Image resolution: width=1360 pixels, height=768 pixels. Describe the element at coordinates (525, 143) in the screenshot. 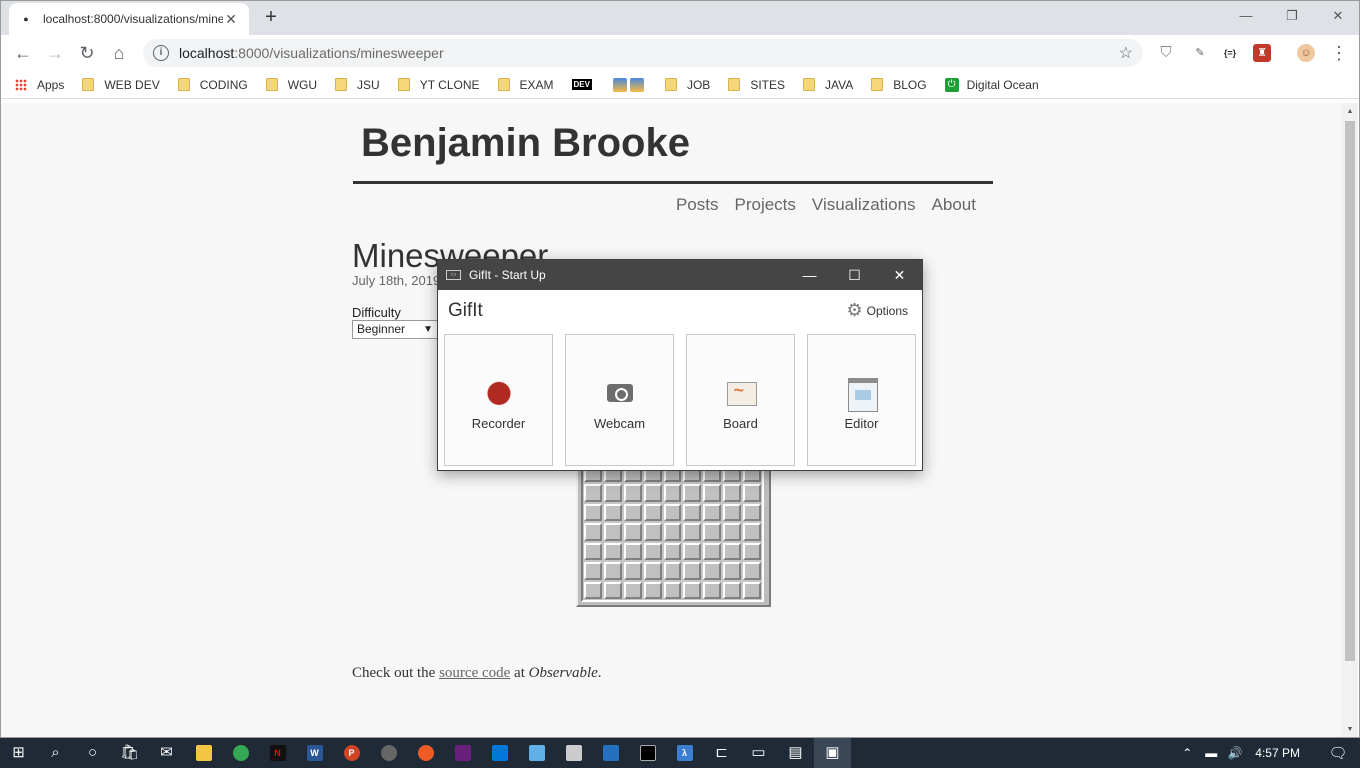

I see `site-title: Benjamin Brooke` at that location.